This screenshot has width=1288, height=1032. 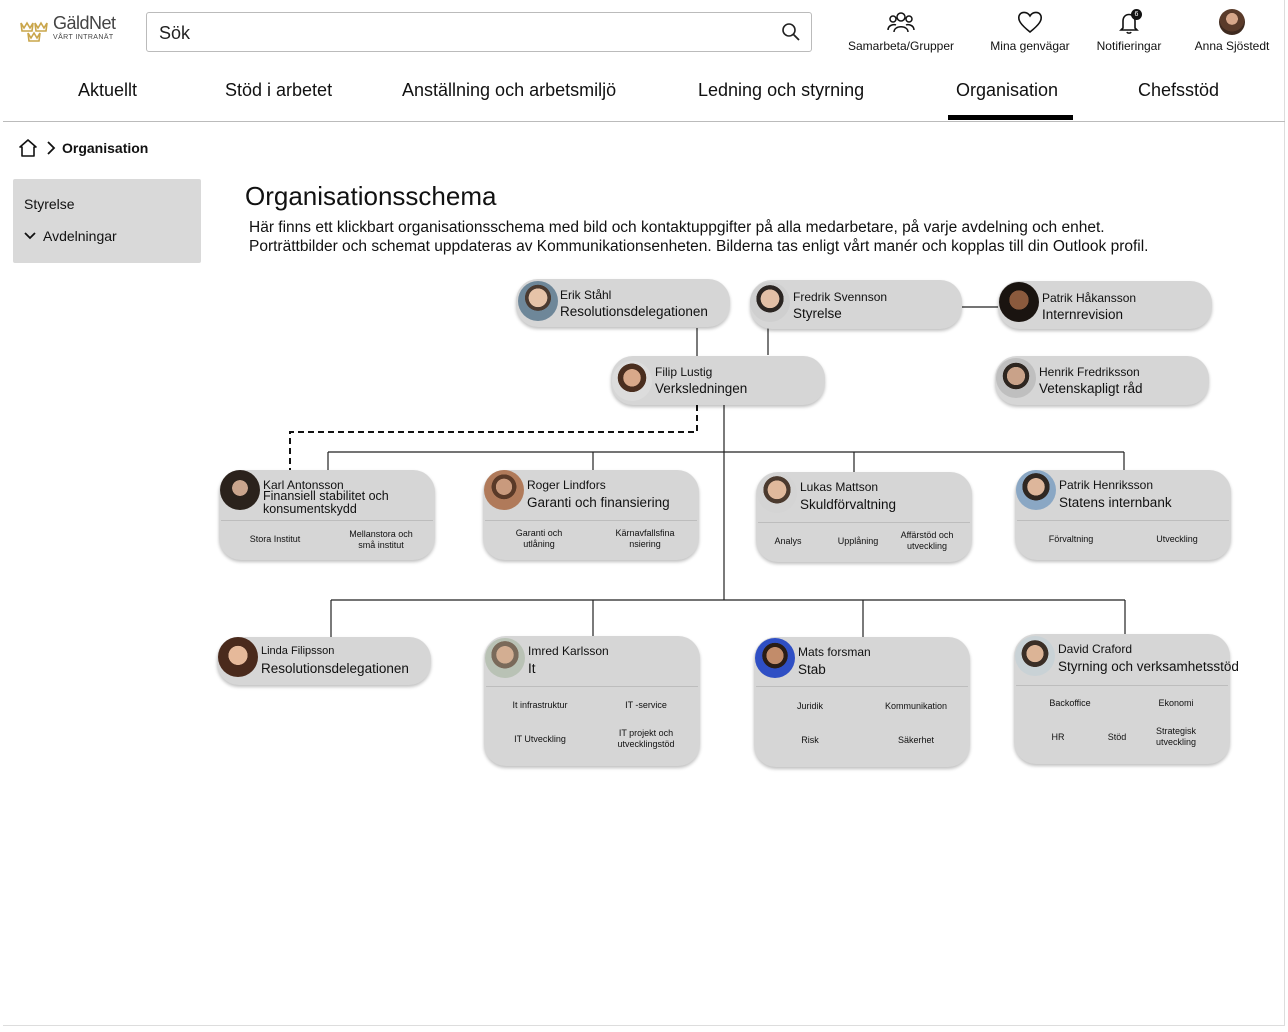 I want to click on sub-unit: Risk, so click(x=810, y=740).